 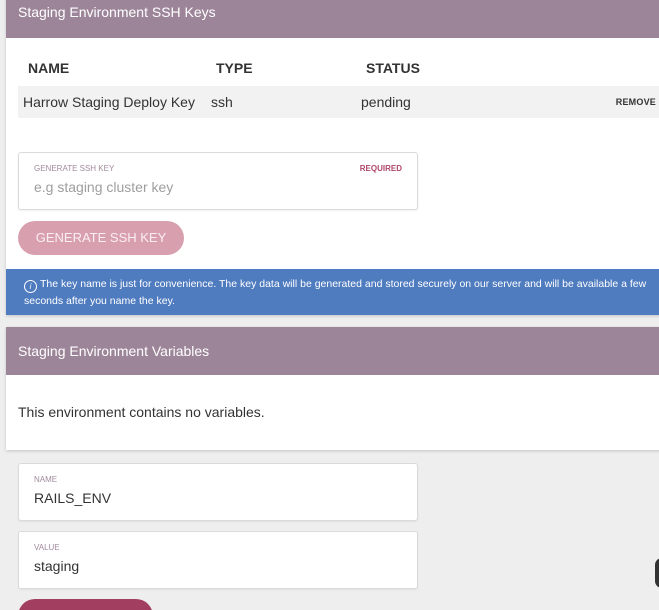 I want to click on add-variable-button, so click(x=85, y=604).